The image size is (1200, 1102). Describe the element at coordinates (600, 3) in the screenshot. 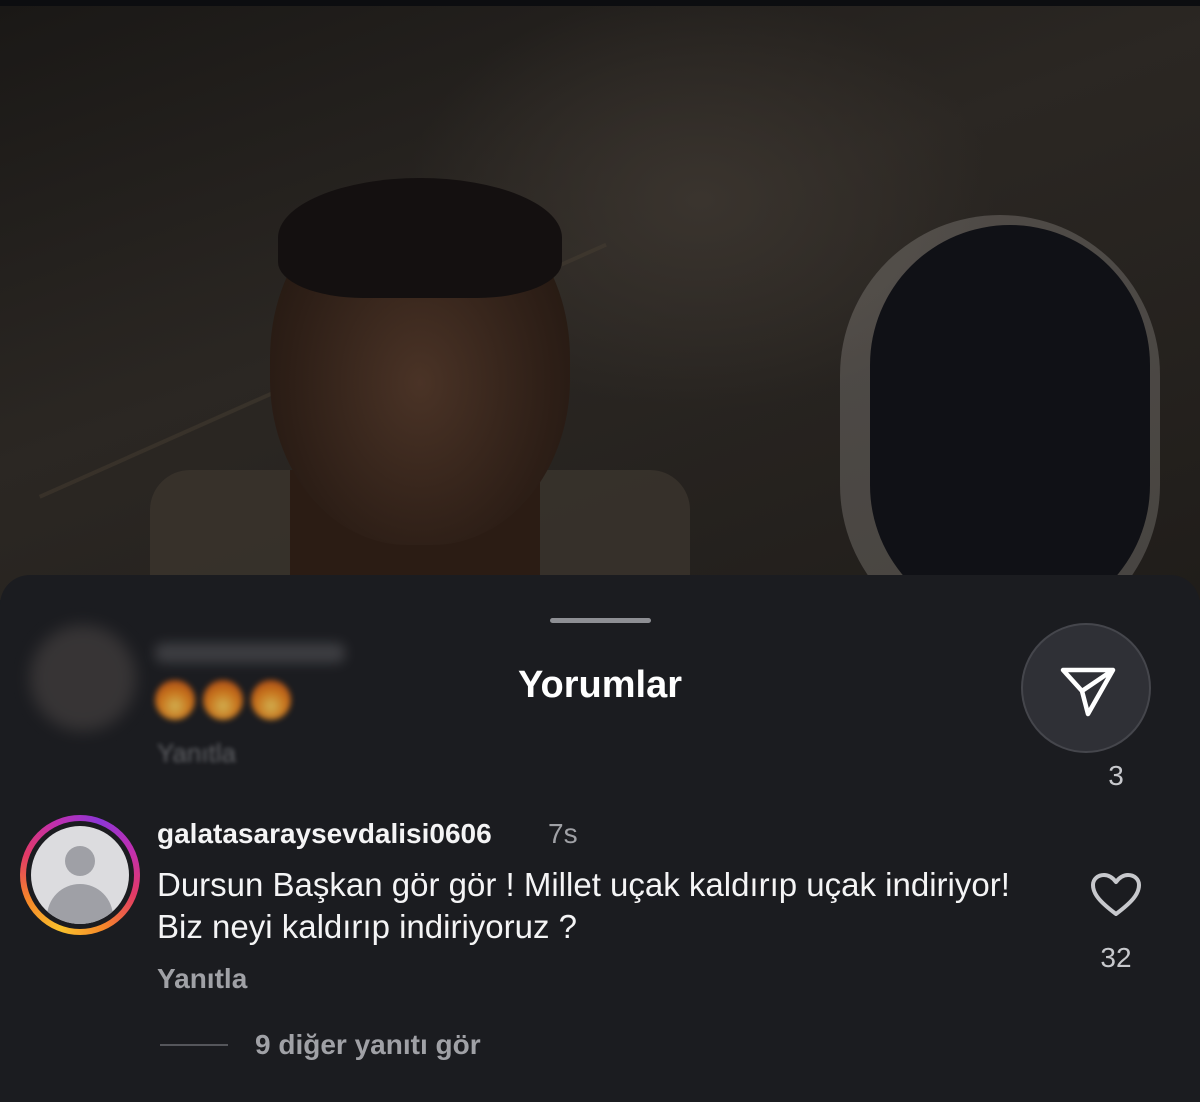

I see `status-strip` at that location.